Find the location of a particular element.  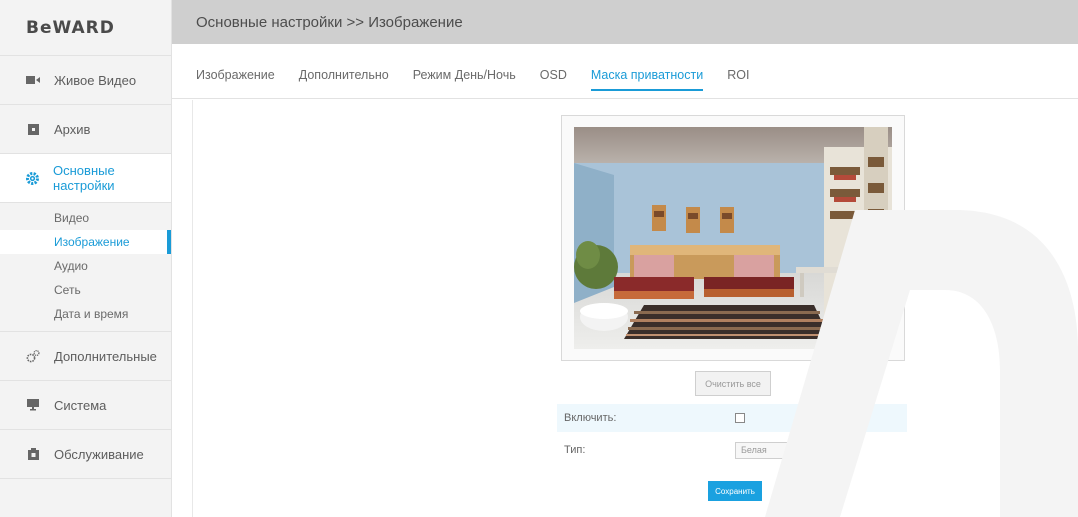

type-select: Белая is located at coordinates (795, 450).